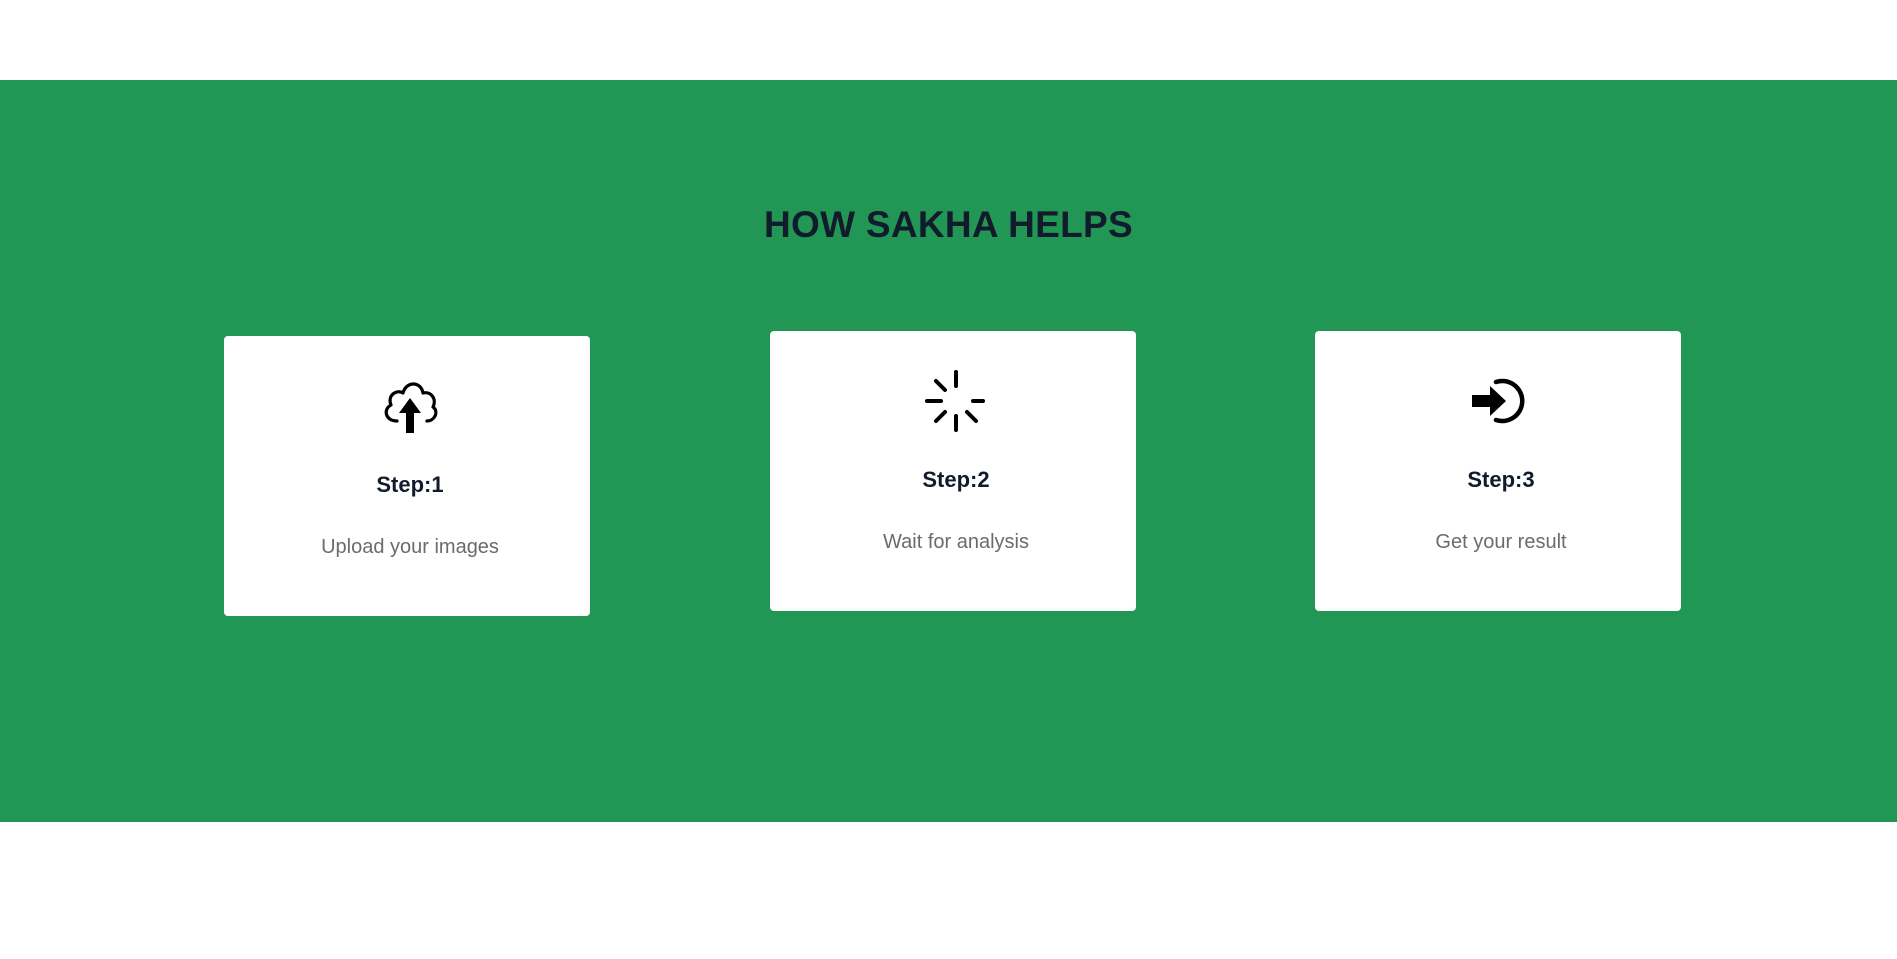  What do you see at coordinates (1501, 542) in the screenshot?
I see `step-description: Get your result` at bounding box center [1501, 542].